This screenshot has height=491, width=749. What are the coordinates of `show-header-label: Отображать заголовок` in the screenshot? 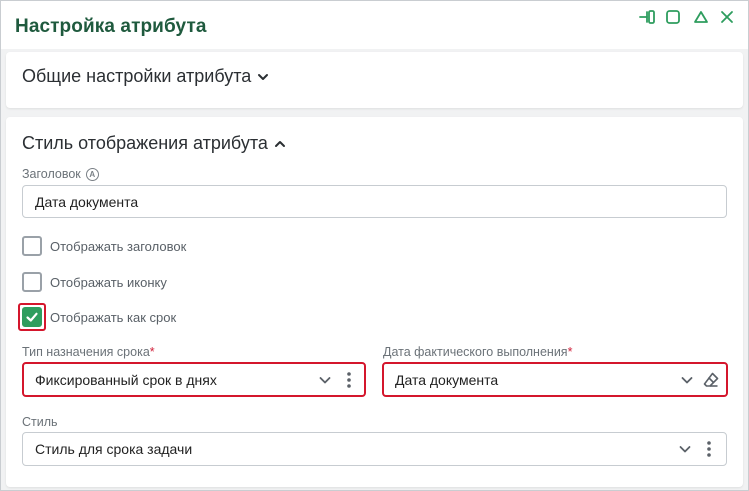 It's located at (118, 246).